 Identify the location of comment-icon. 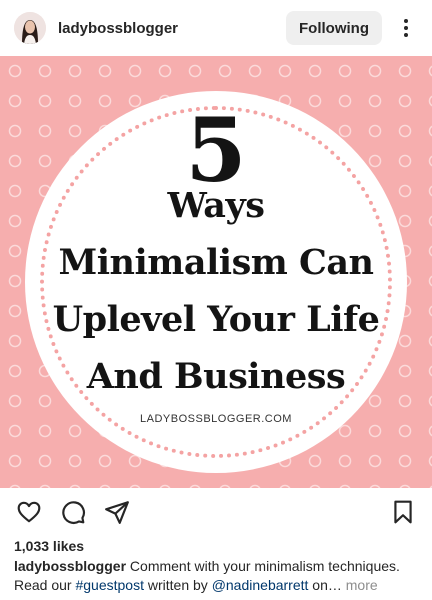
(73, 512).